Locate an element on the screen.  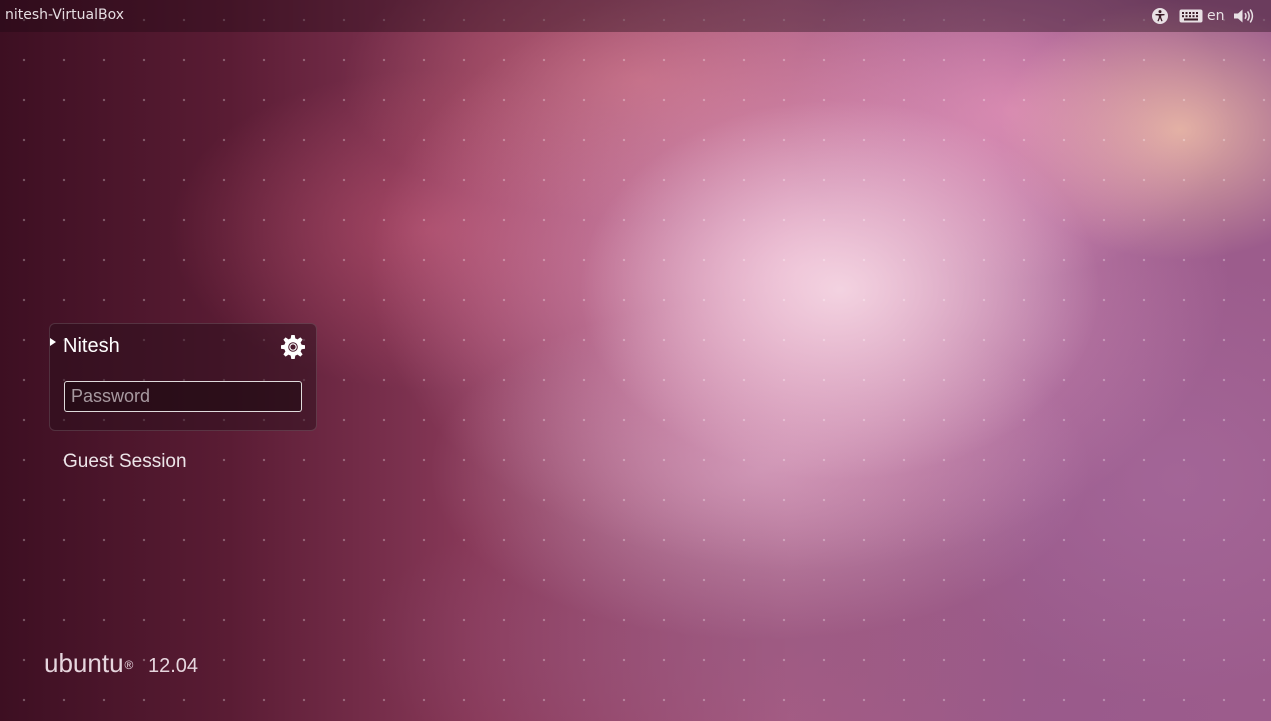
accessibility-menu is located at coordinates (1161, 16).